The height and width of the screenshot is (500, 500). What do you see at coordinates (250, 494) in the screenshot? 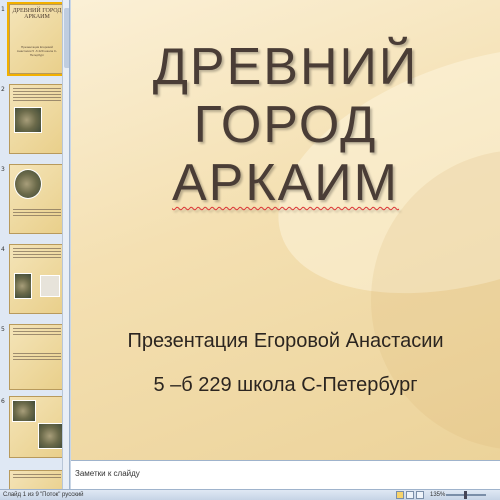
I see `status-bar: Слайд 1 из 9 "Поток" русский 135%` at bounding box center [250, 494].